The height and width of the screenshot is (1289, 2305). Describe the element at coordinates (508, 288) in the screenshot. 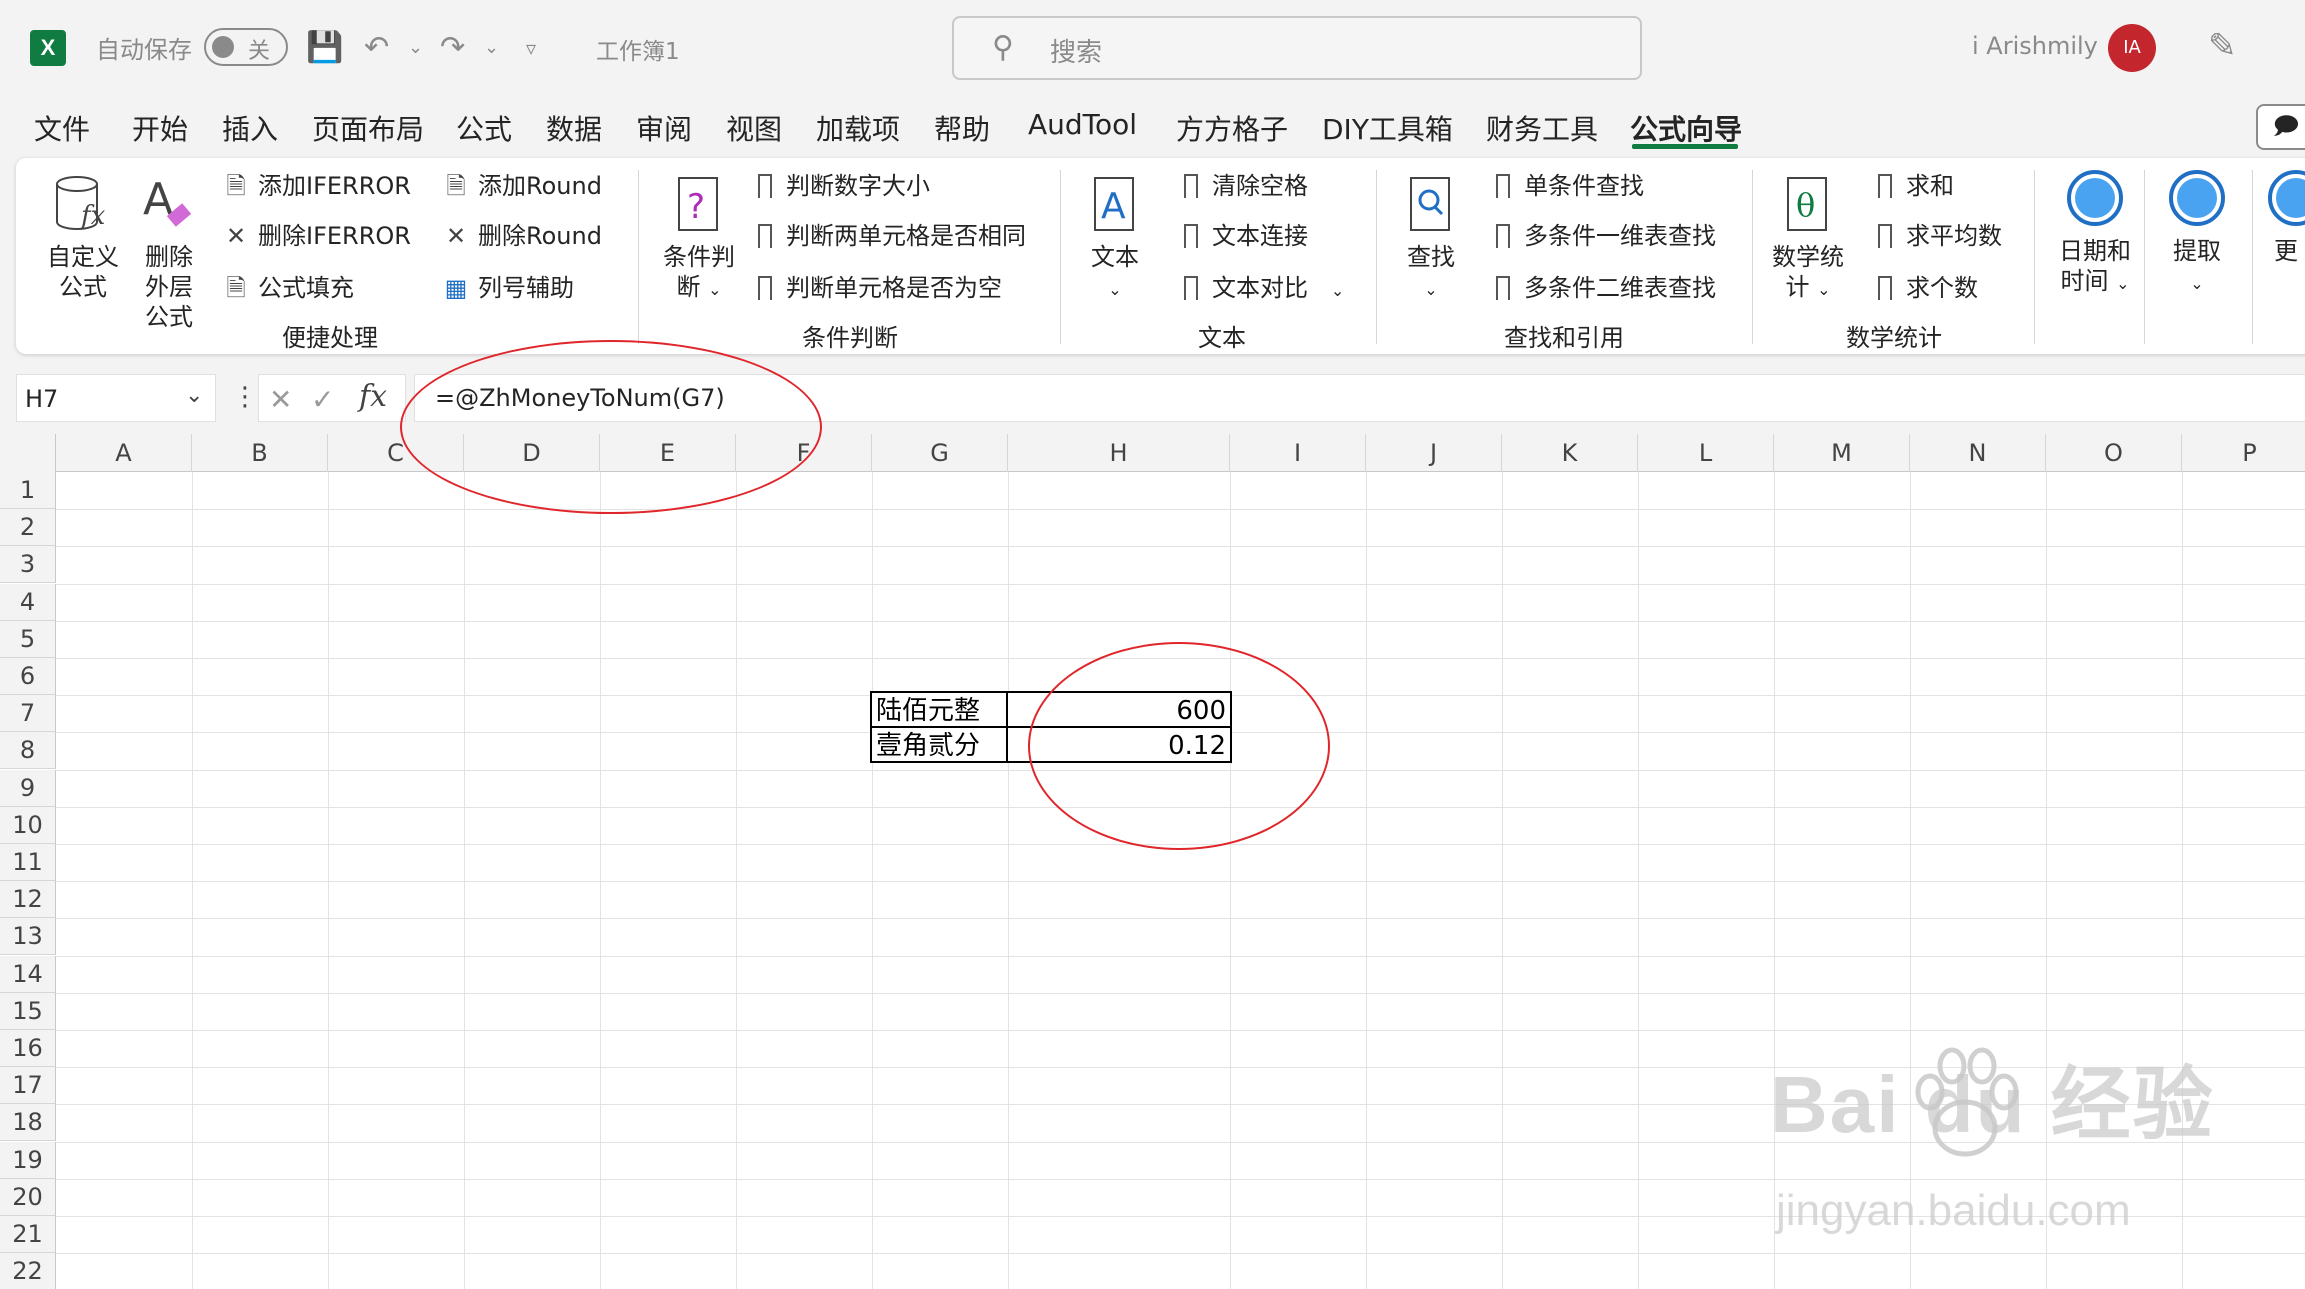

I see `column-helper-button: ▦ 列号辅助` at that location.